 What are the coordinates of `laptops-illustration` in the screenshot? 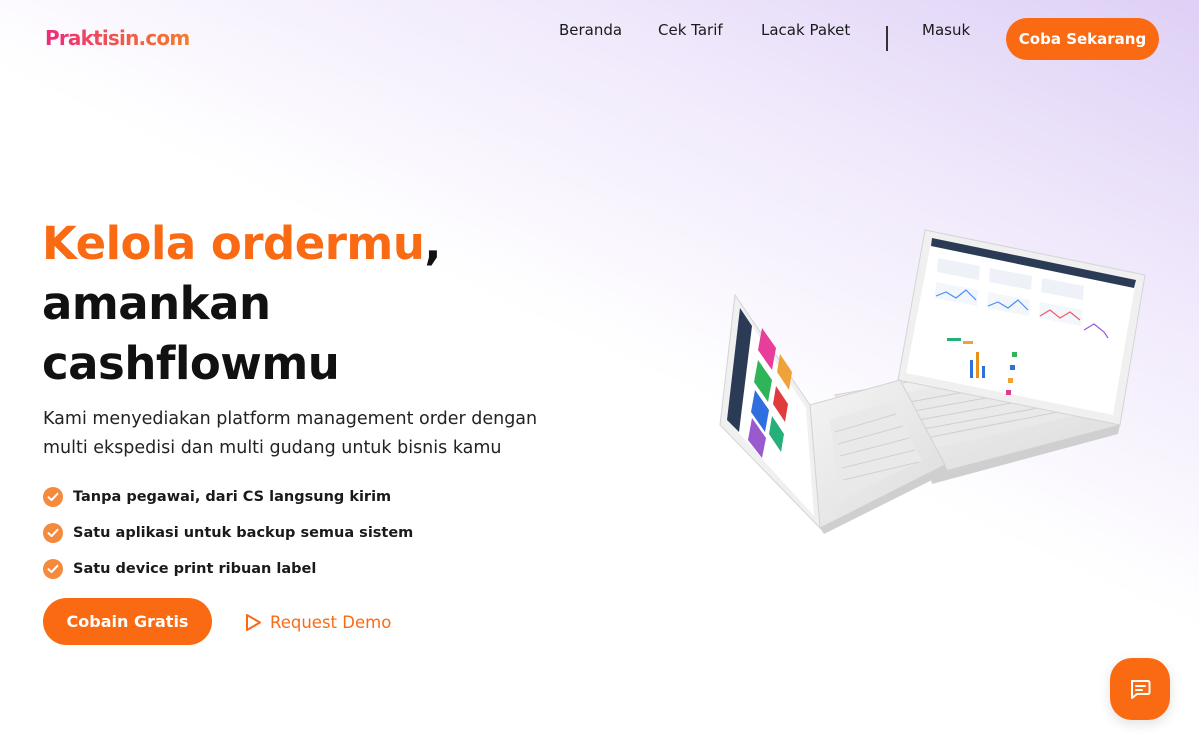 It's located at (932, 381).